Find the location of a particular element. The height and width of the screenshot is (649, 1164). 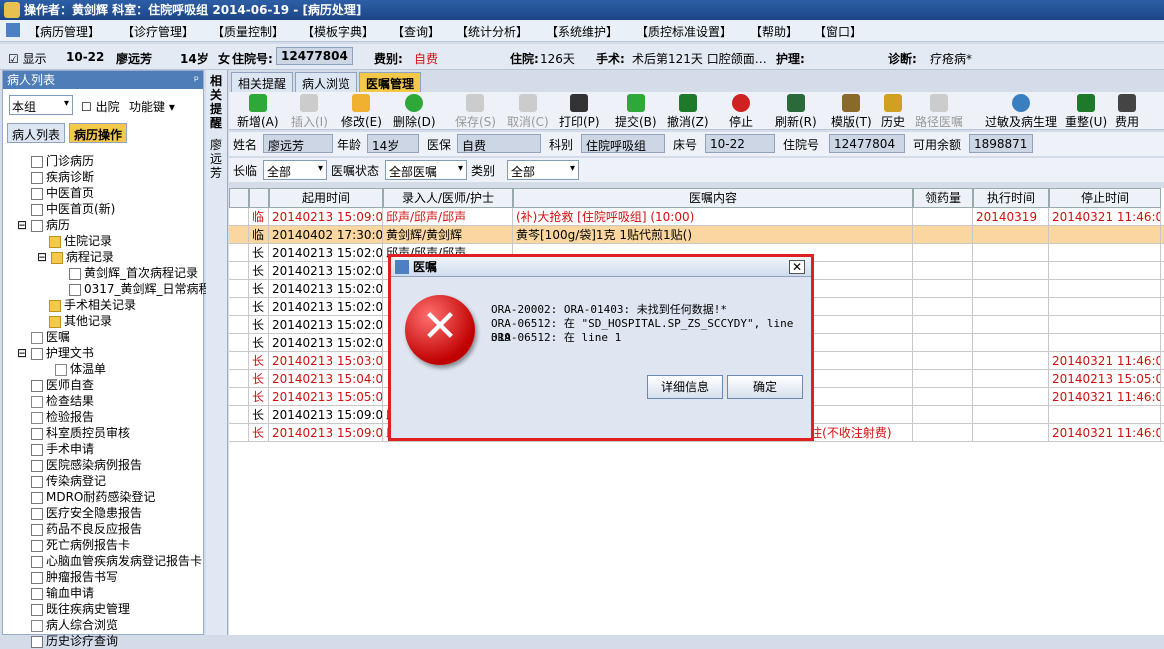

bed-field: 10-22 is located at coordinates (740, 143).